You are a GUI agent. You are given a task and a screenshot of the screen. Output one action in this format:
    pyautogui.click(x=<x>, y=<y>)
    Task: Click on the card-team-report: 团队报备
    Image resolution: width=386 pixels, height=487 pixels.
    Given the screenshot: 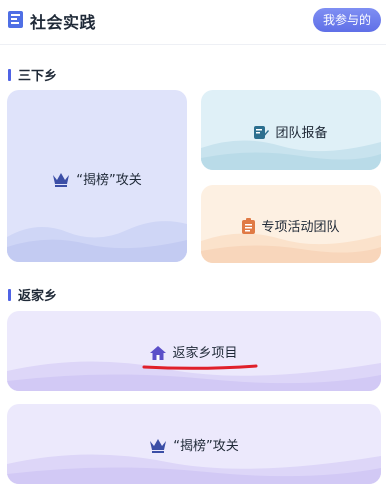 What is the action you would take?
    pyautogui.click(x=291, y=130)
    